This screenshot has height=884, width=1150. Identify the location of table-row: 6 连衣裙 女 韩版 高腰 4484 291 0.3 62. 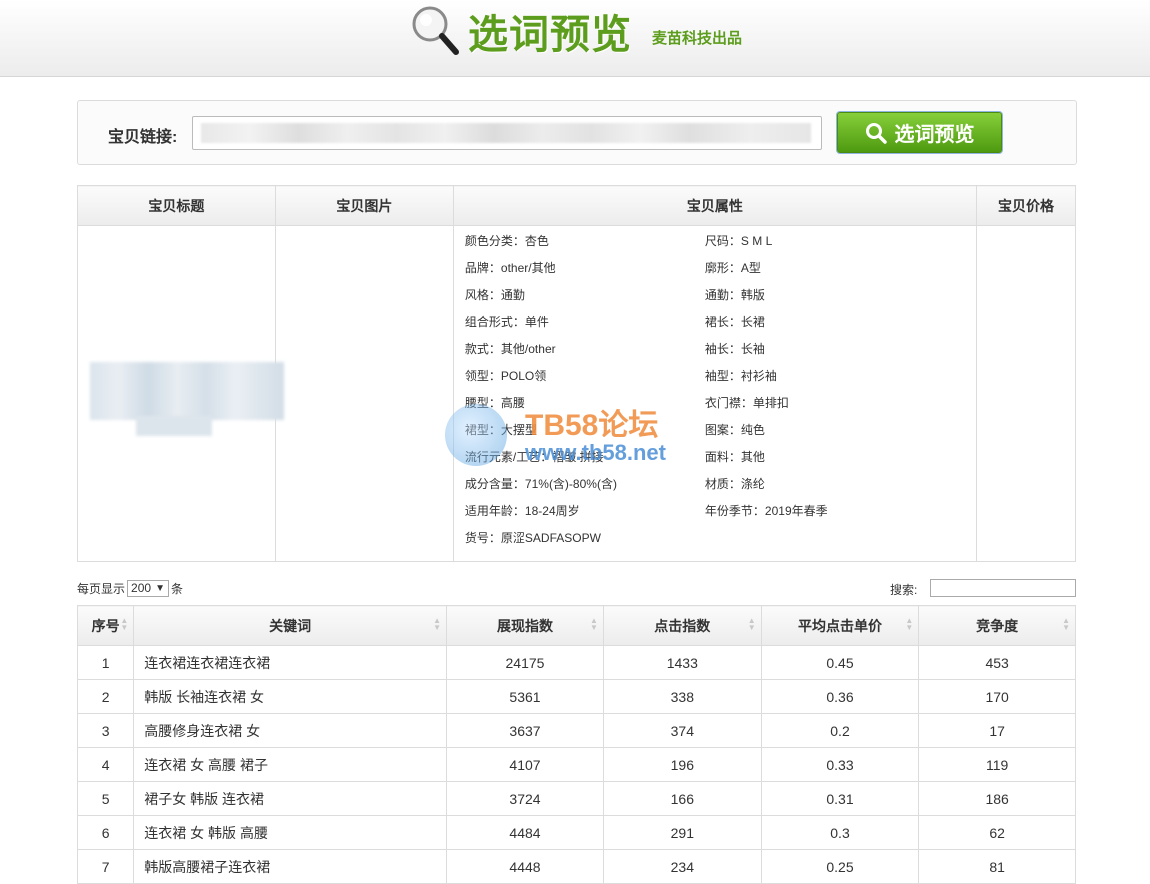
(576, 832).